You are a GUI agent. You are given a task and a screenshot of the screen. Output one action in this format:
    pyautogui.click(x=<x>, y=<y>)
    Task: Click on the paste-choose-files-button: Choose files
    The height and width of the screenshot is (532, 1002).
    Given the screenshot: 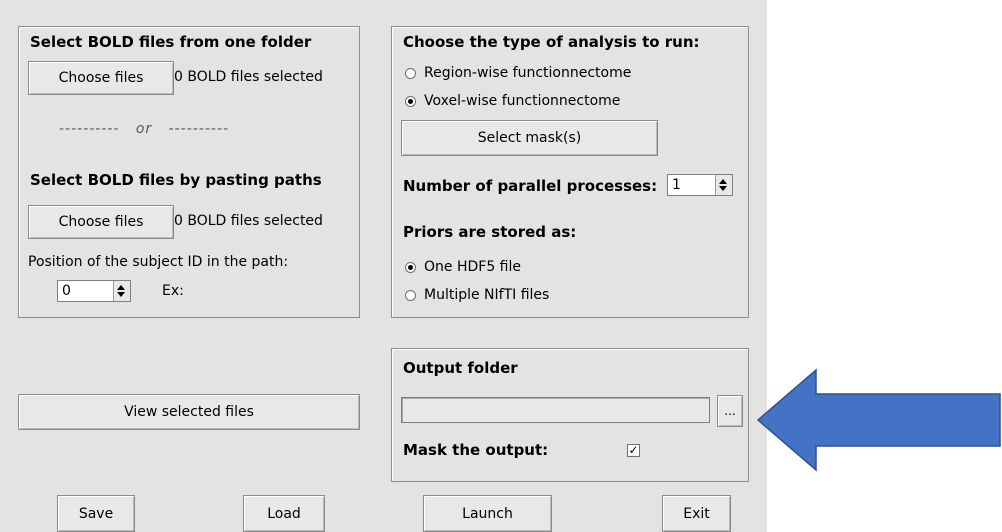 What is the action you would take?
    pyautogui.click(x=101, y=222)
    